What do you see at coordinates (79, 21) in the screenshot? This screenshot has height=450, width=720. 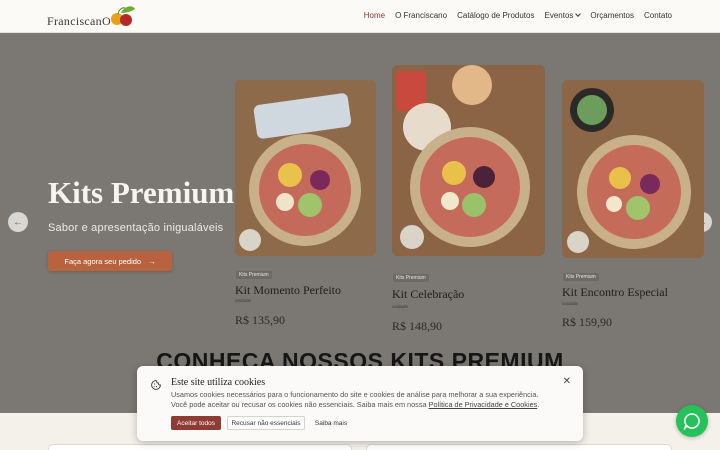 I see `logo-text: FranciscanO` at bounding box center [79, 21].